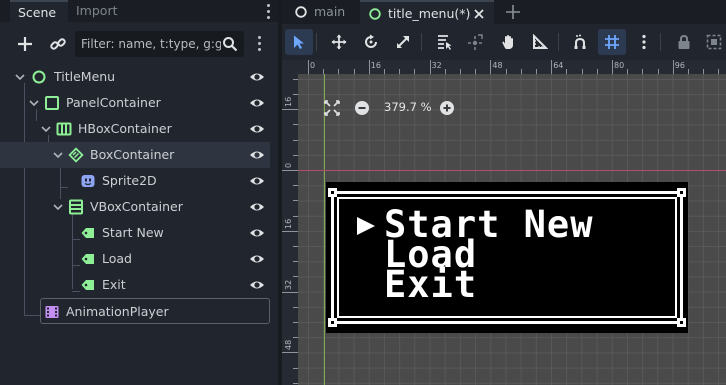 The height and width of the screenshot is (385, 726). What do you see at coordinates (512, 67) in the screenshot?
I see `ruler-top: 0 16 32 48 64 80 96` at bounding box center [512, 67].